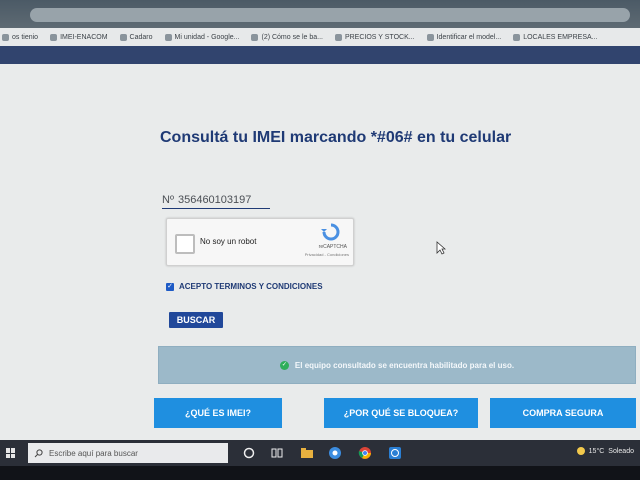  Describe the element at coordinates (168, 200) in the screenshot. I see `imei-prefix: Nº` at that location.